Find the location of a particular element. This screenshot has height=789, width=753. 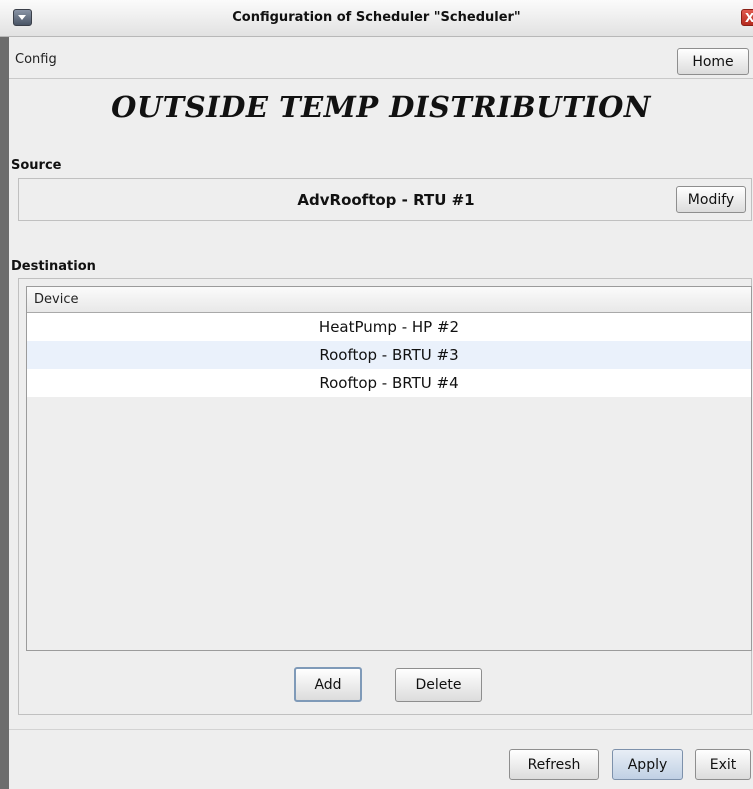

source-label: Source is located at coordinates (36, 165).